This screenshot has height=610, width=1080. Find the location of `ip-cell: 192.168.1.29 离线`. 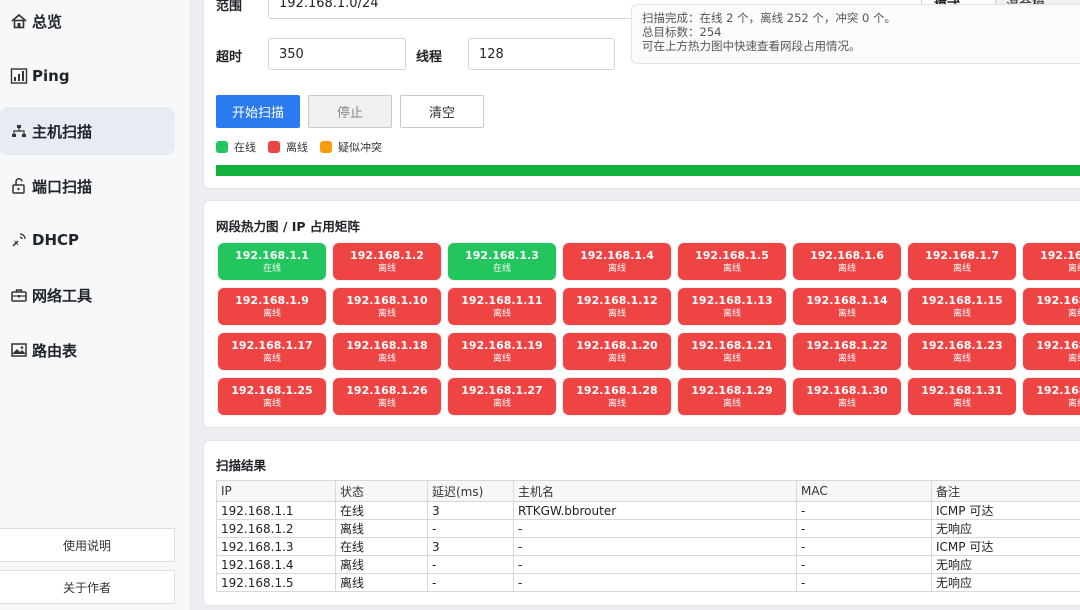

ip-cell: 192.168.1.29 离线 is located at coordinates (732, 396).